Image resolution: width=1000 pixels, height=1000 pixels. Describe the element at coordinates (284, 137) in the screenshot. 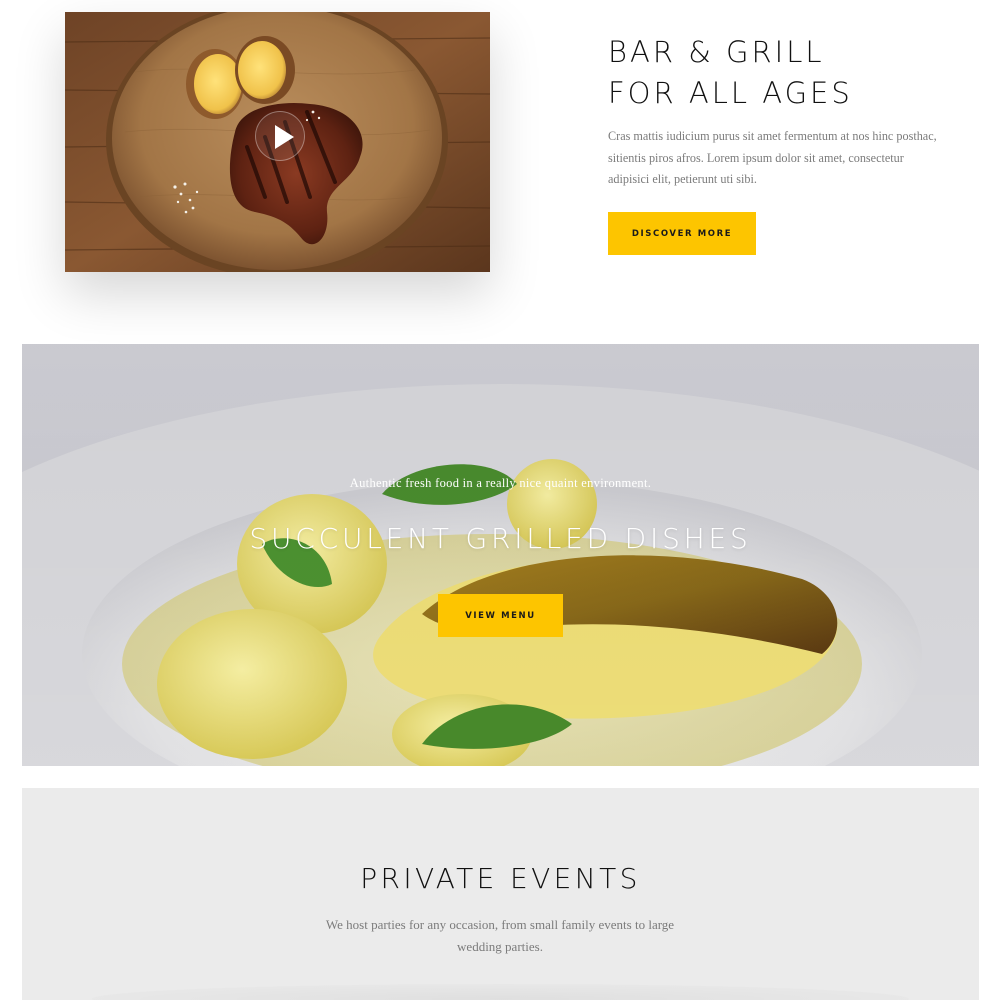

I see `play-icon` at that location.